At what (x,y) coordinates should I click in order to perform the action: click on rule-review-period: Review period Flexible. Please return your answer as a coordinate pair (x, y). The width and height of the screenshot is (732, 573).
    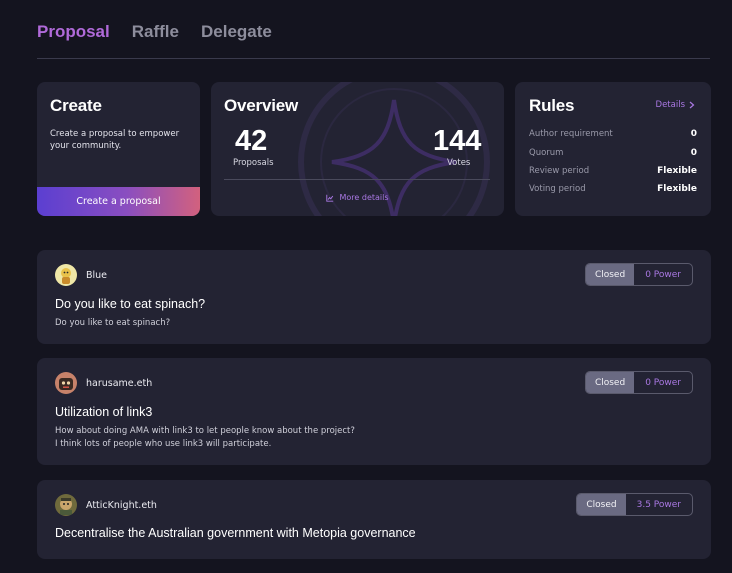
    Looking at the image, I should click on (613, 171).